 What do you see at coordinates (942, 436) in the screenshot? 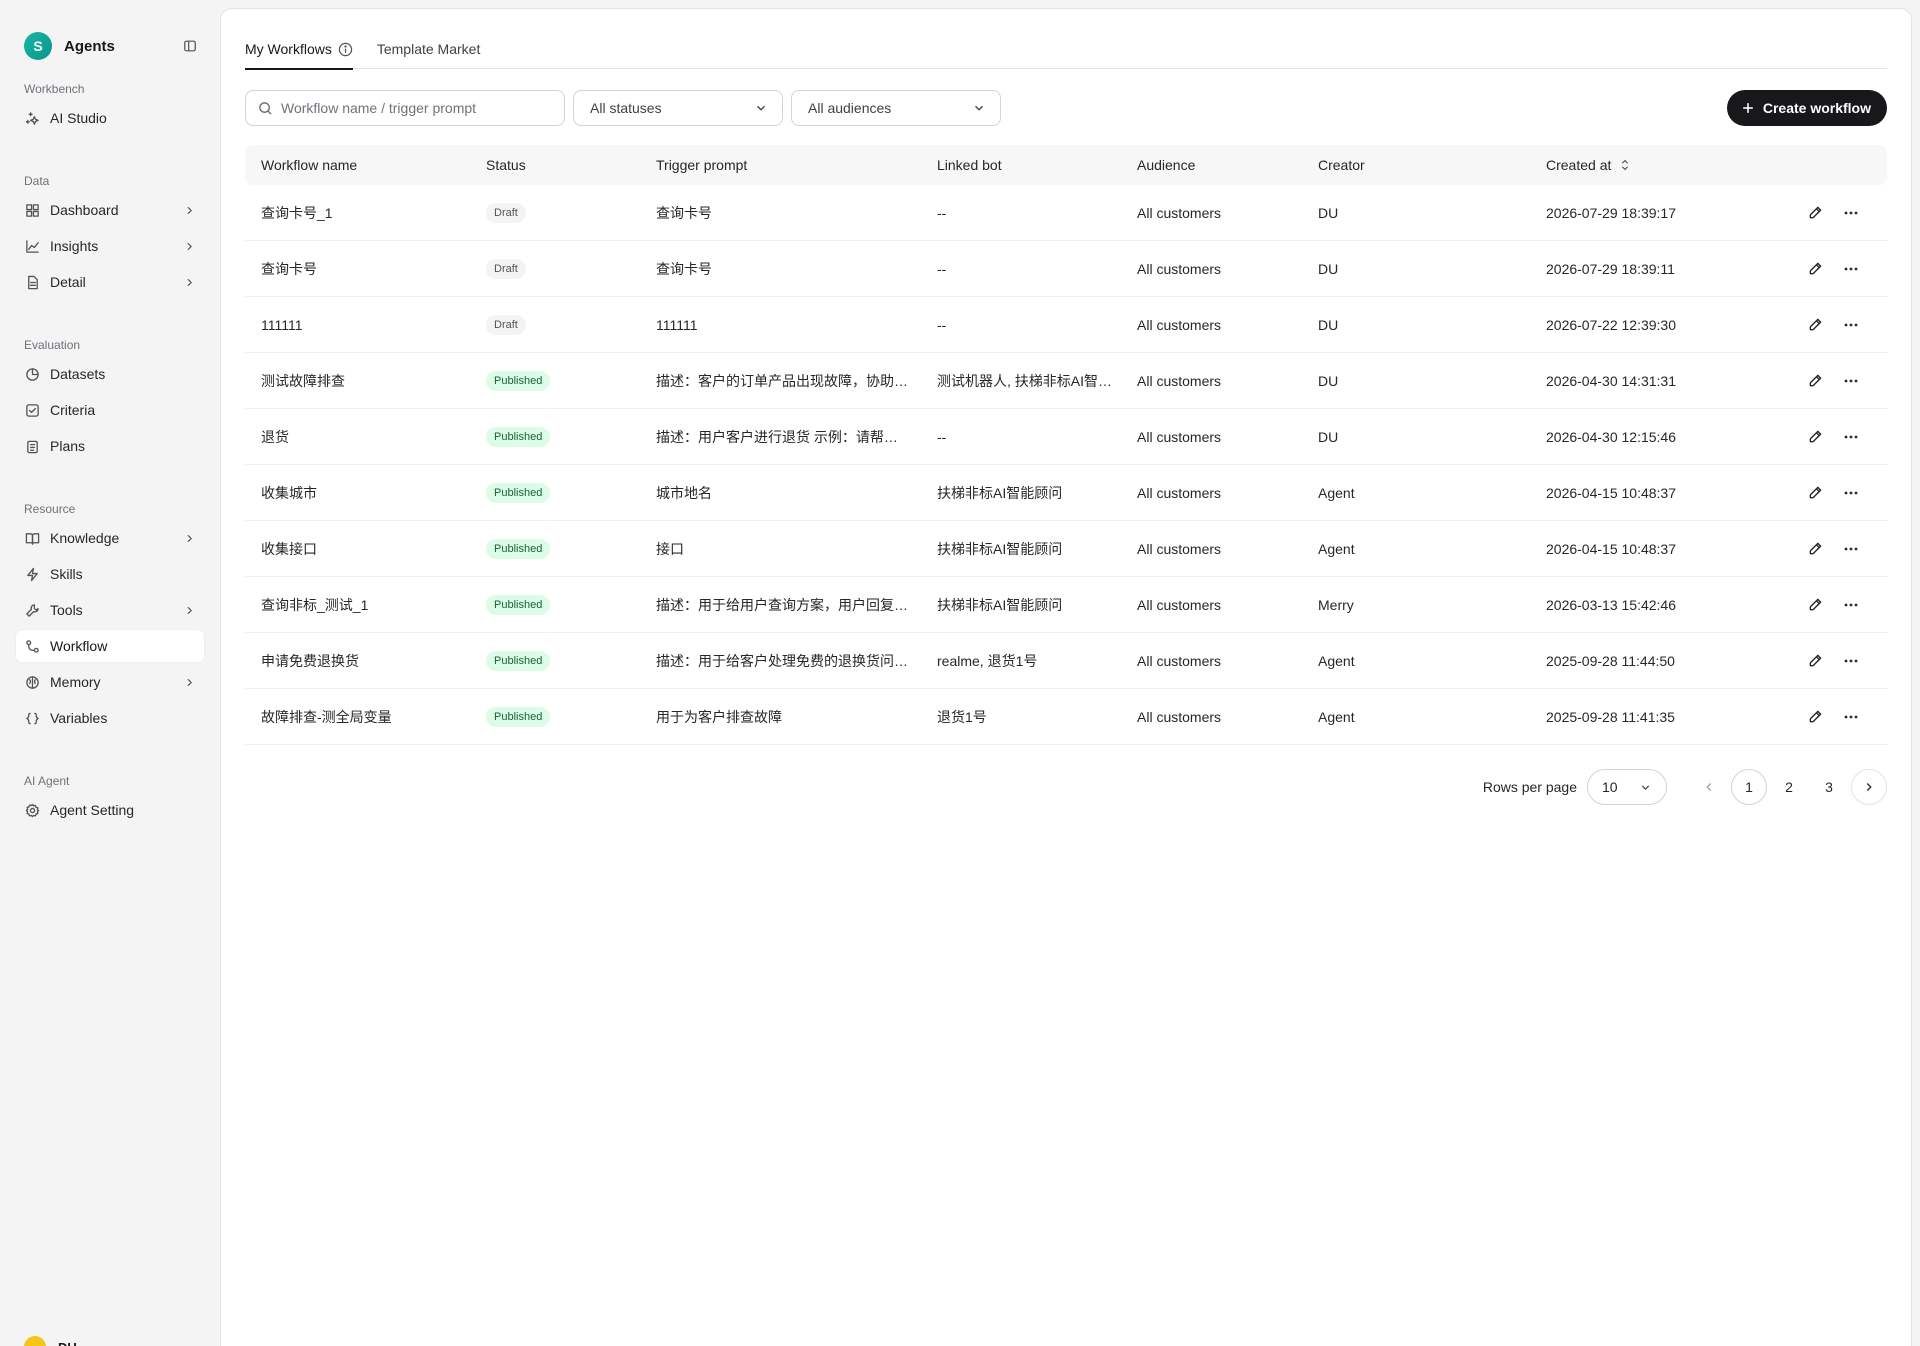
I see `linked-bot: --` at bounding box center [942, 436].